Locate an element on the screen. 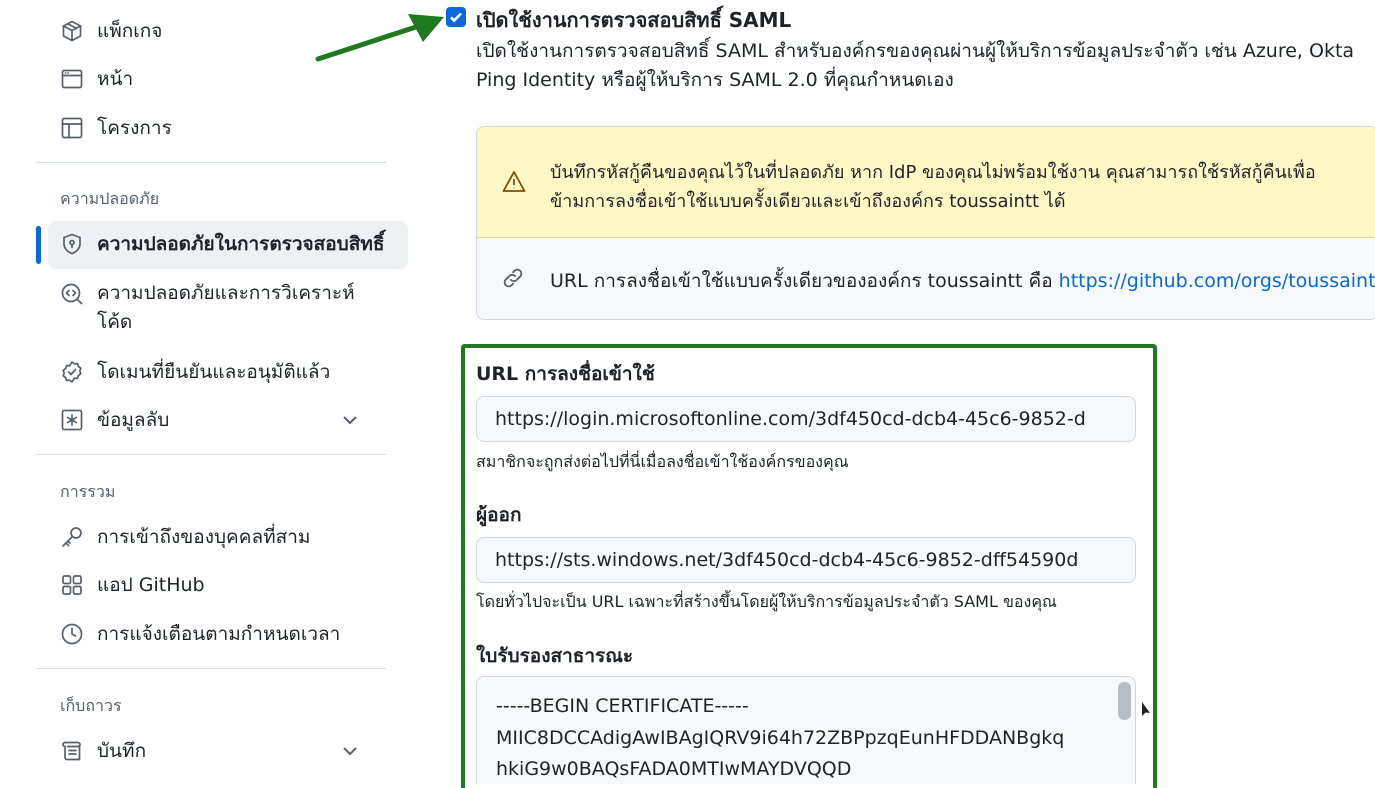 The height and width of the screenshot is (788, 1375). sidebar-item-auth-security: ความปลอดภัยในการตรวจสอบสิทธิ์ is located at coordinates (221, 244).